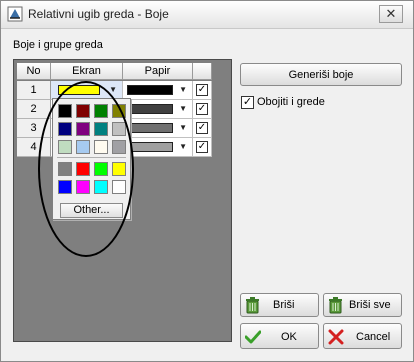  What do you see at coordinates (98, 14) in the screenshot?
I see `window-title: Relativni ugib greda - Boje` at bounding box center [98, 14].